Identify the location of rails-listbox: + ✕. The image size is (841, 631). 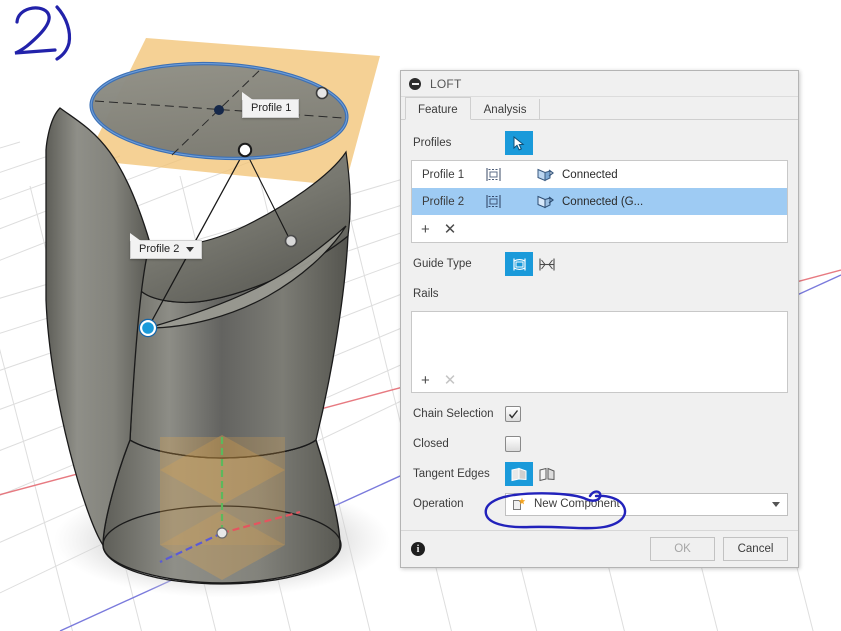
(599, 352).